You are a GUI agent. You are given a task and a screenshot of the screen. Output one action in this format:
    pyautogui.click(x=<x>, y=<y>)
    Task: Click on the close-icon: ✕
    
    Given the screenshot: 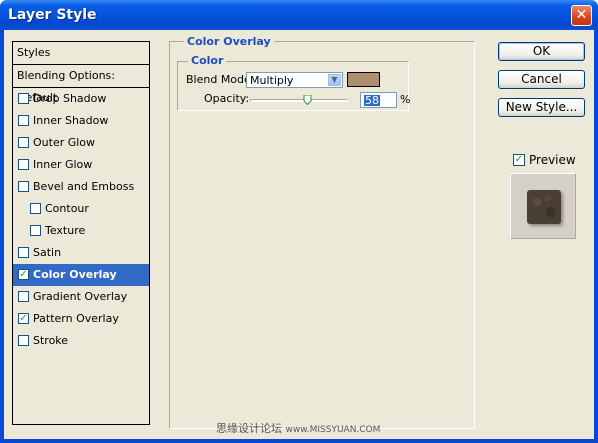 What is the action you would take?
    pyautogui.click(x=581, y=15)
    